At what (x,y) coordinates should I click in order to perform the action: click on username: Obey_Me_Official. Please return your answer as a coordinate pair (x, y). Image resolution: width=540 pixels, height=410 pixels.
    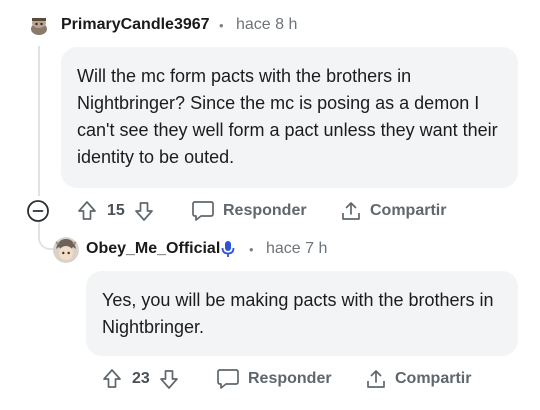
    Looking at the image, I should click on (153, 249).